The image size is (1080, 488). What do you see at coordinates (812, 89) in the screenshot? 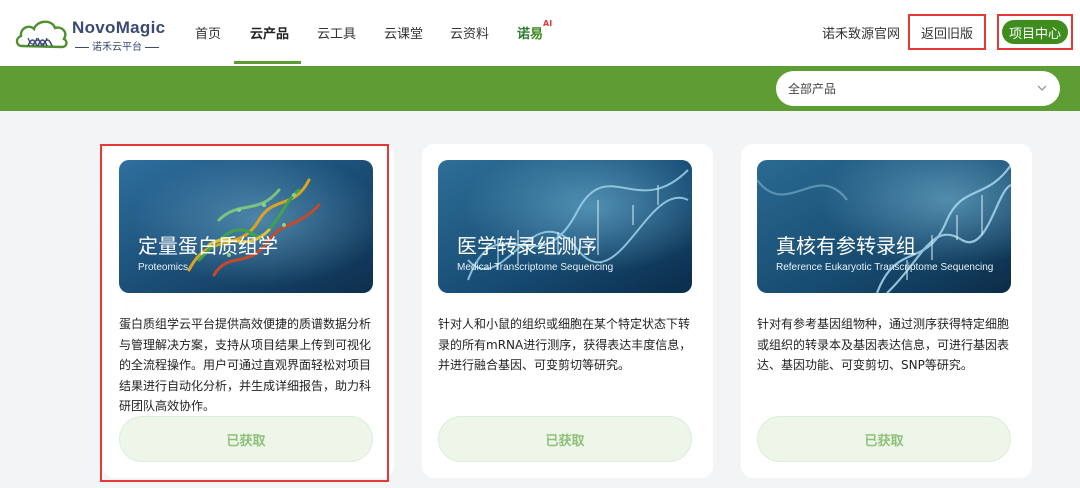
I see `product-filter-value: 全部产品` at bounding box center [812, 89].